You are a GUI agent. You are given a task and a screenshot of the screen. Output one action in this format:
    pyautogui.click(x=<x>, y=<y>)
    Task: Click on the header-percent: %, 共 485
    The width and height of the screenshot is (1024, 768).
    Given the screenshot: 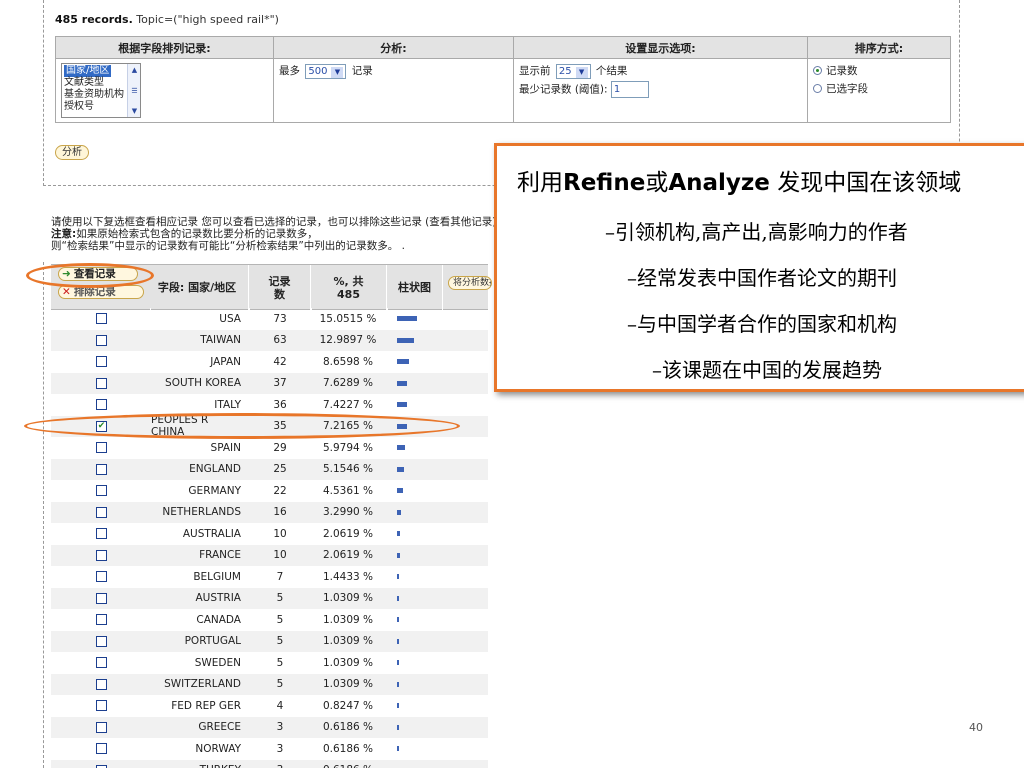 What is the action you would take?
    pyautogui.click(x=349, y=287)
    